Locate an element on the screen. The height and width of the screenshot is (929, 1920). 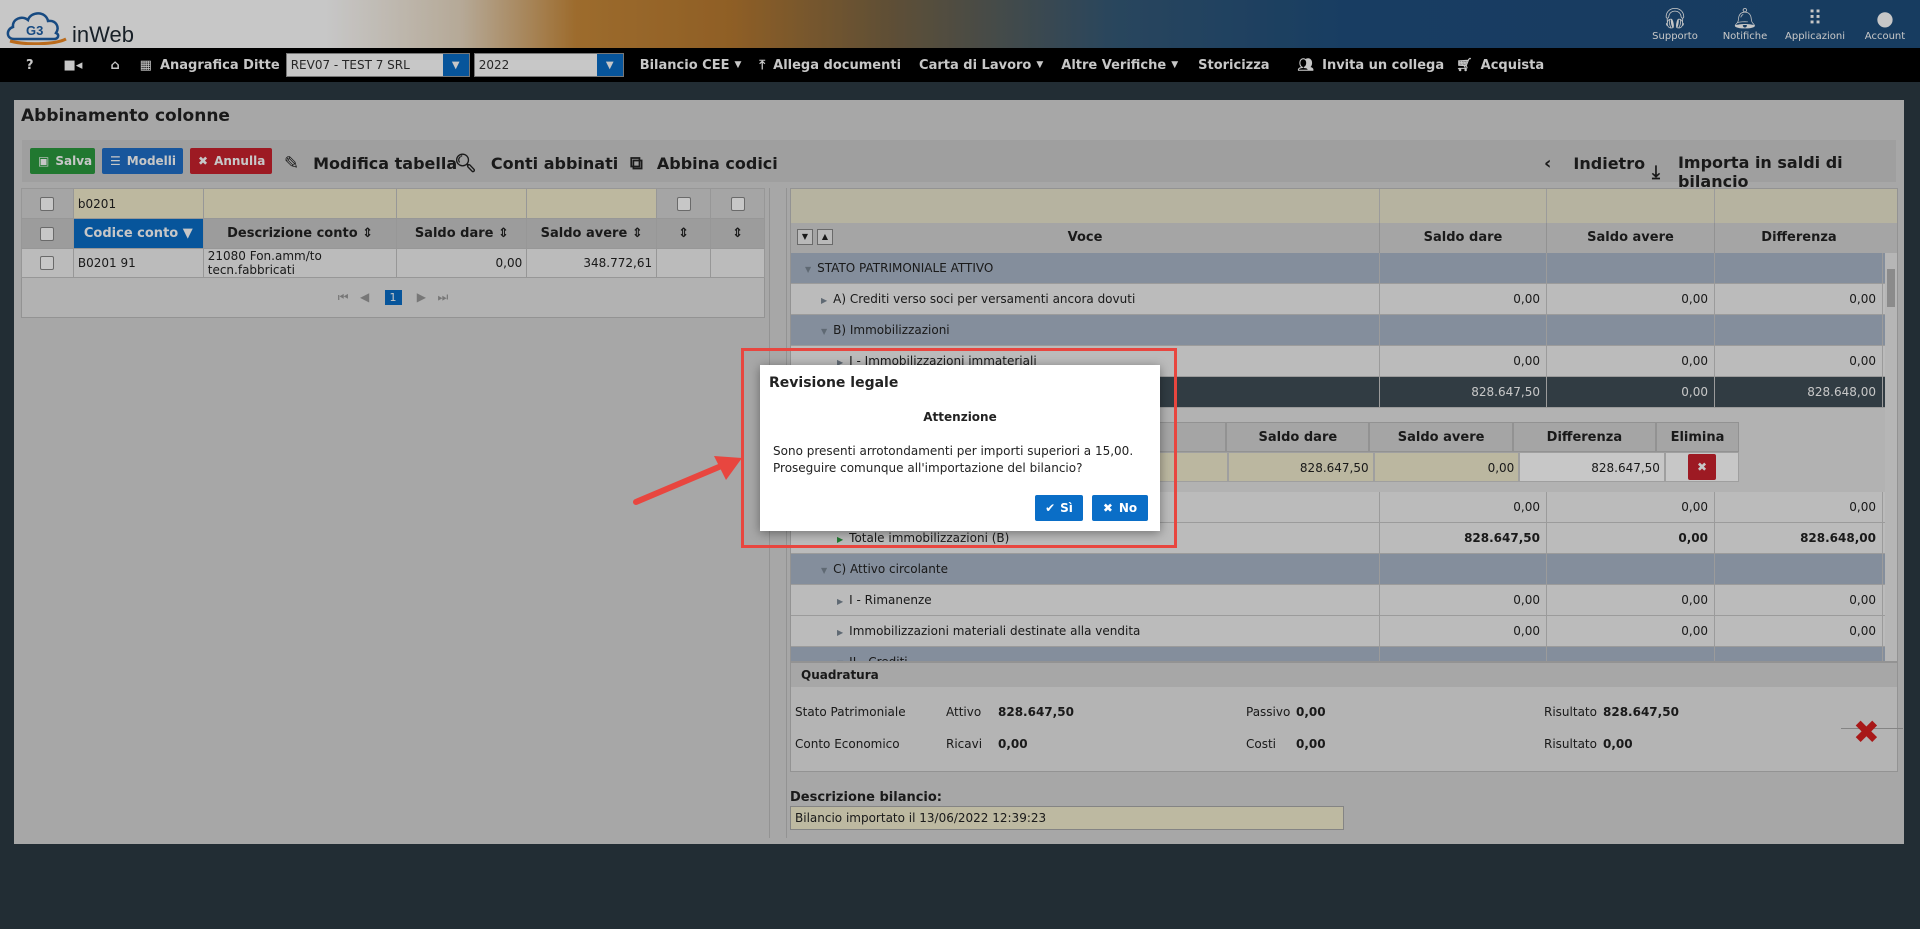
dialog-title: Revisione legale is located at coordinates (834, 383).